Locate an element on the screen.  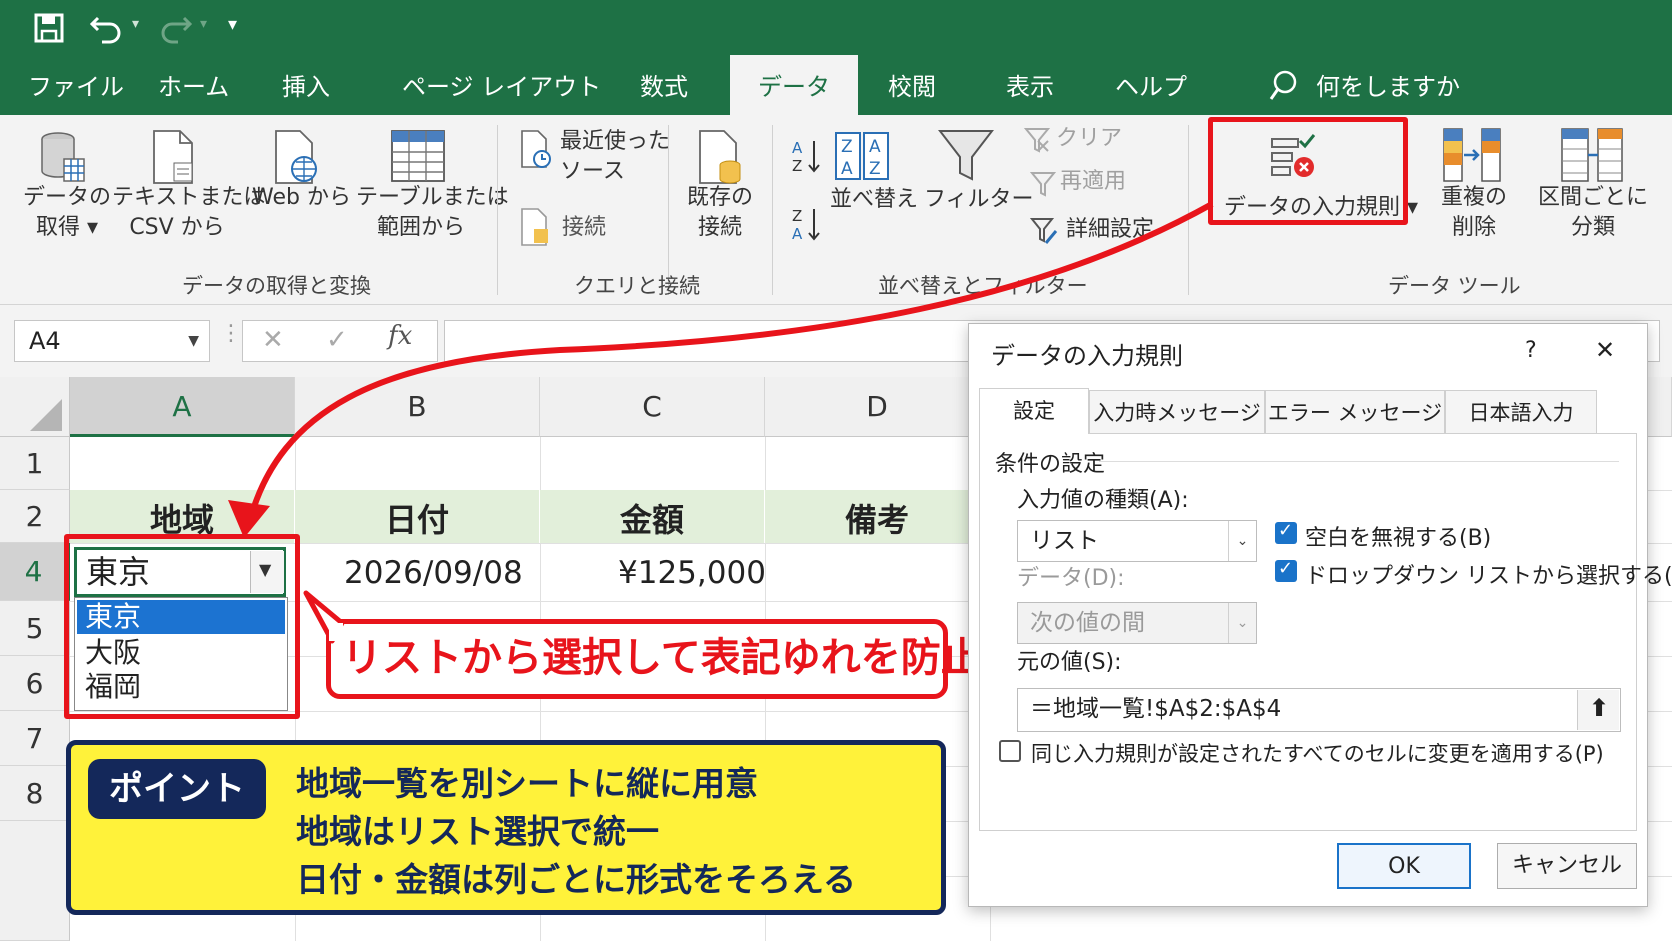
column-header-c: C is located at coordinates (652, 407).